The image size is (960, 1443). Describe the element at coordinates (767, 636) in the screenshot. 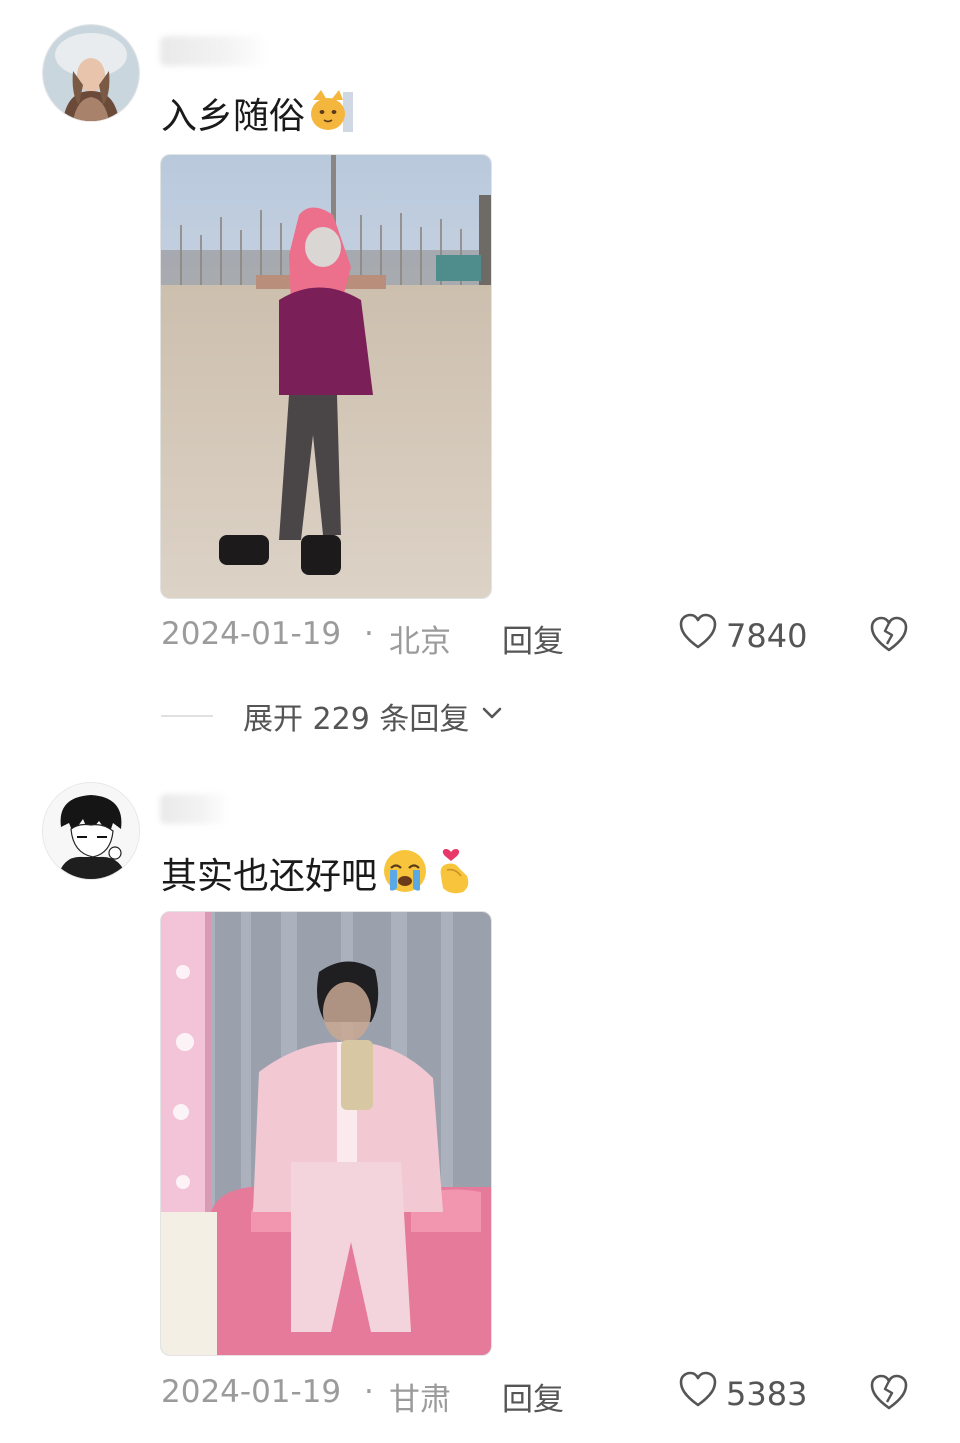

I see `like-count: 7840` at that location.